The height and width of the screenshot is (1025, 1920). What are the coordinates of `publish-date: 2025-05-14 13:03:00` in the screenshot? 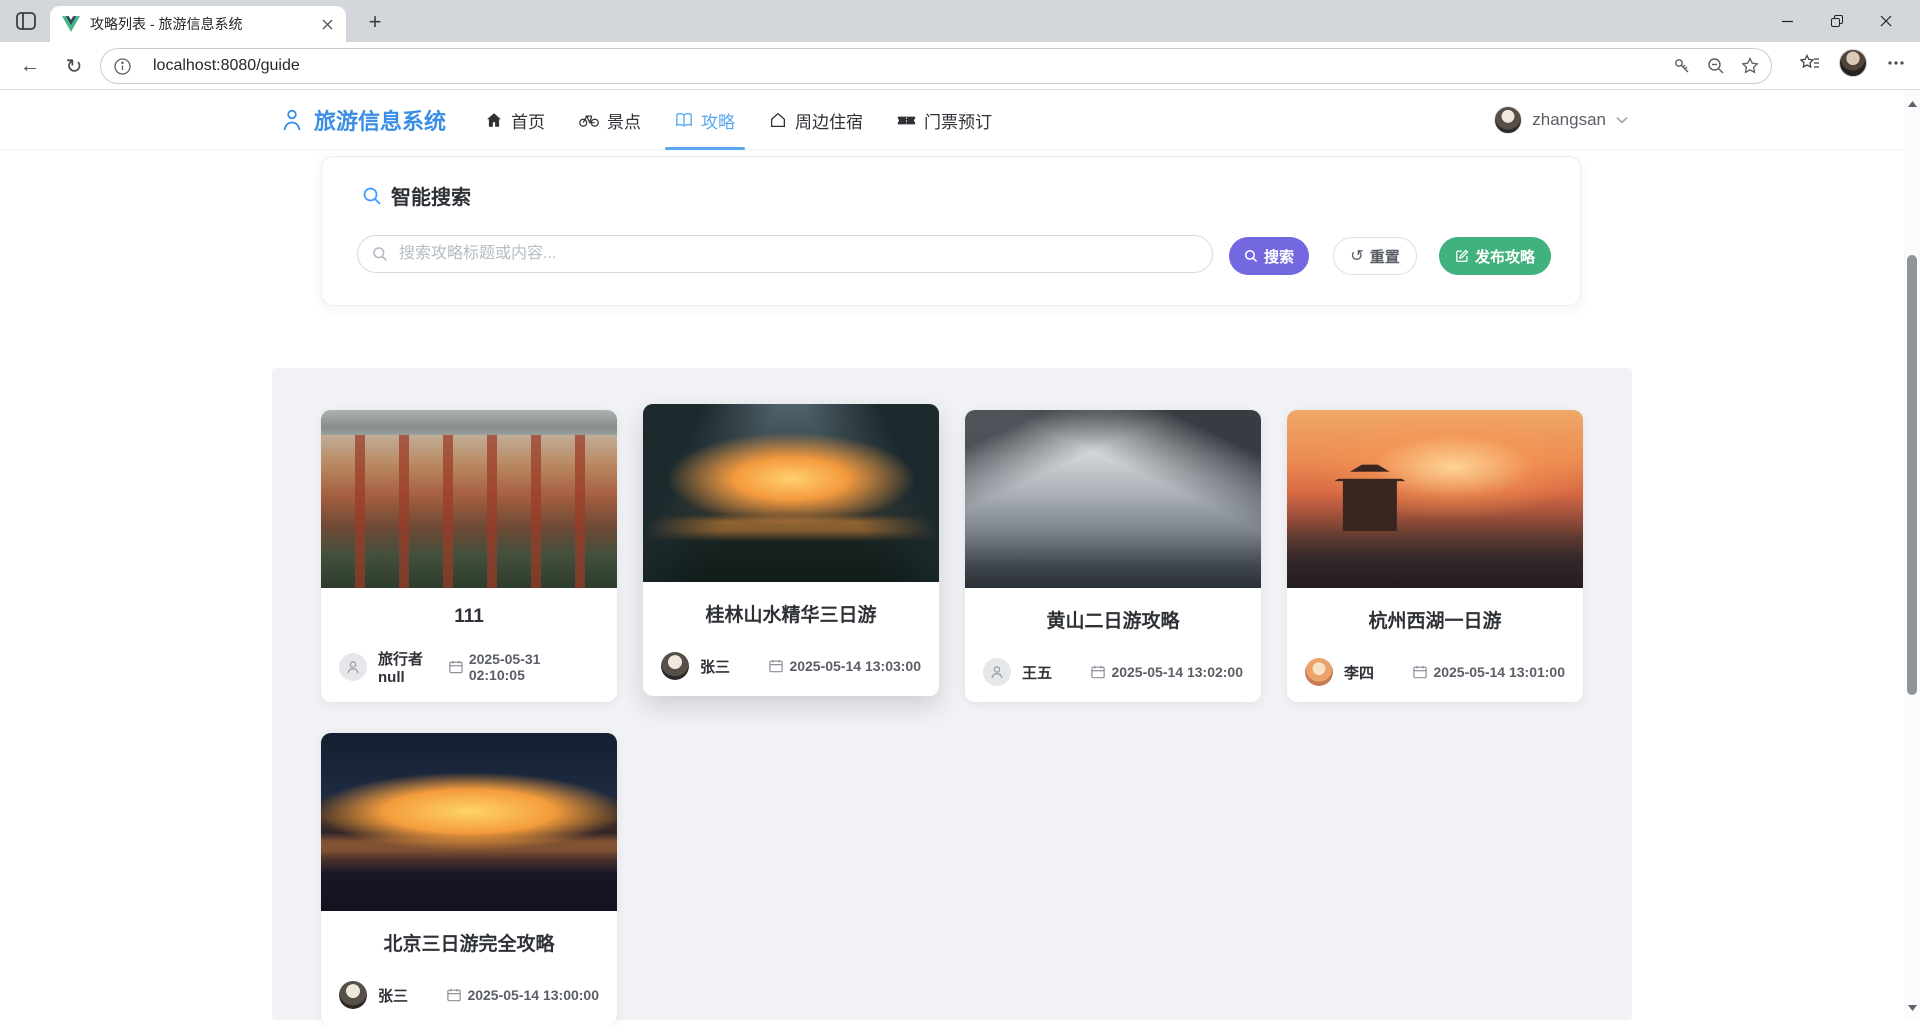 It's located at (855, 666).